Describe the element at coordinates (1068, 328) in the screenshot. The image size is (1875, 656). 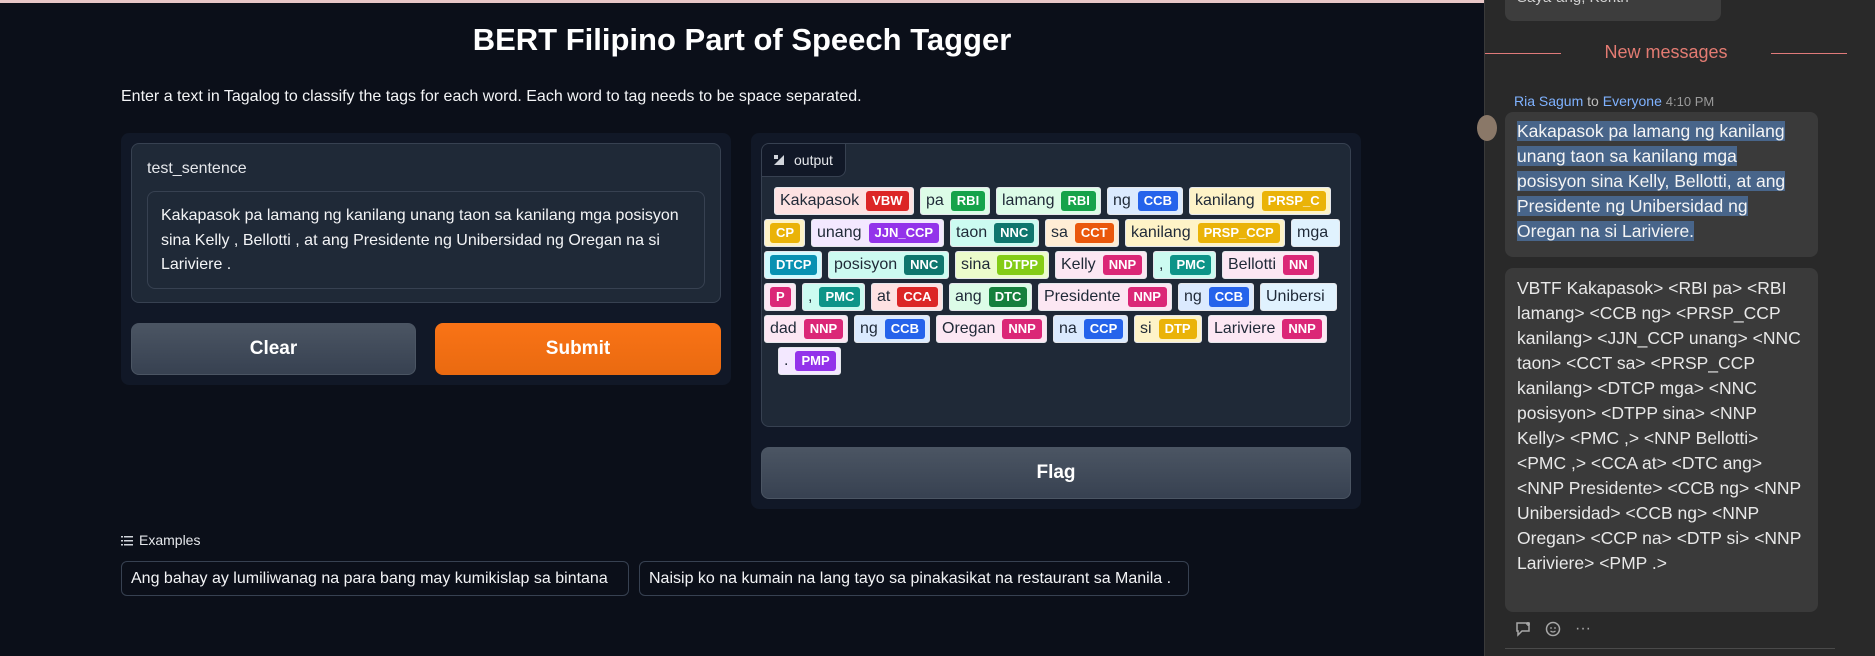
I see `token-word: na` at that location.